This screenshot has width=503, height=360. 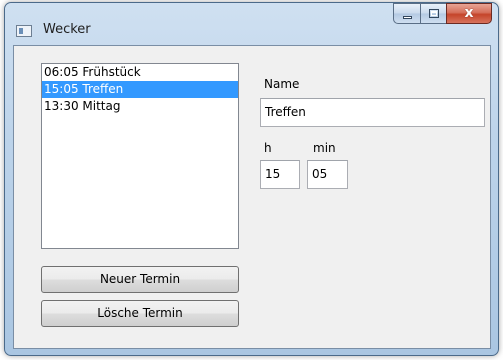 What do you see at coordinates (67, 29) in the screenshot?
I see `window-title: Wecker` at bounding box center [67, 29].